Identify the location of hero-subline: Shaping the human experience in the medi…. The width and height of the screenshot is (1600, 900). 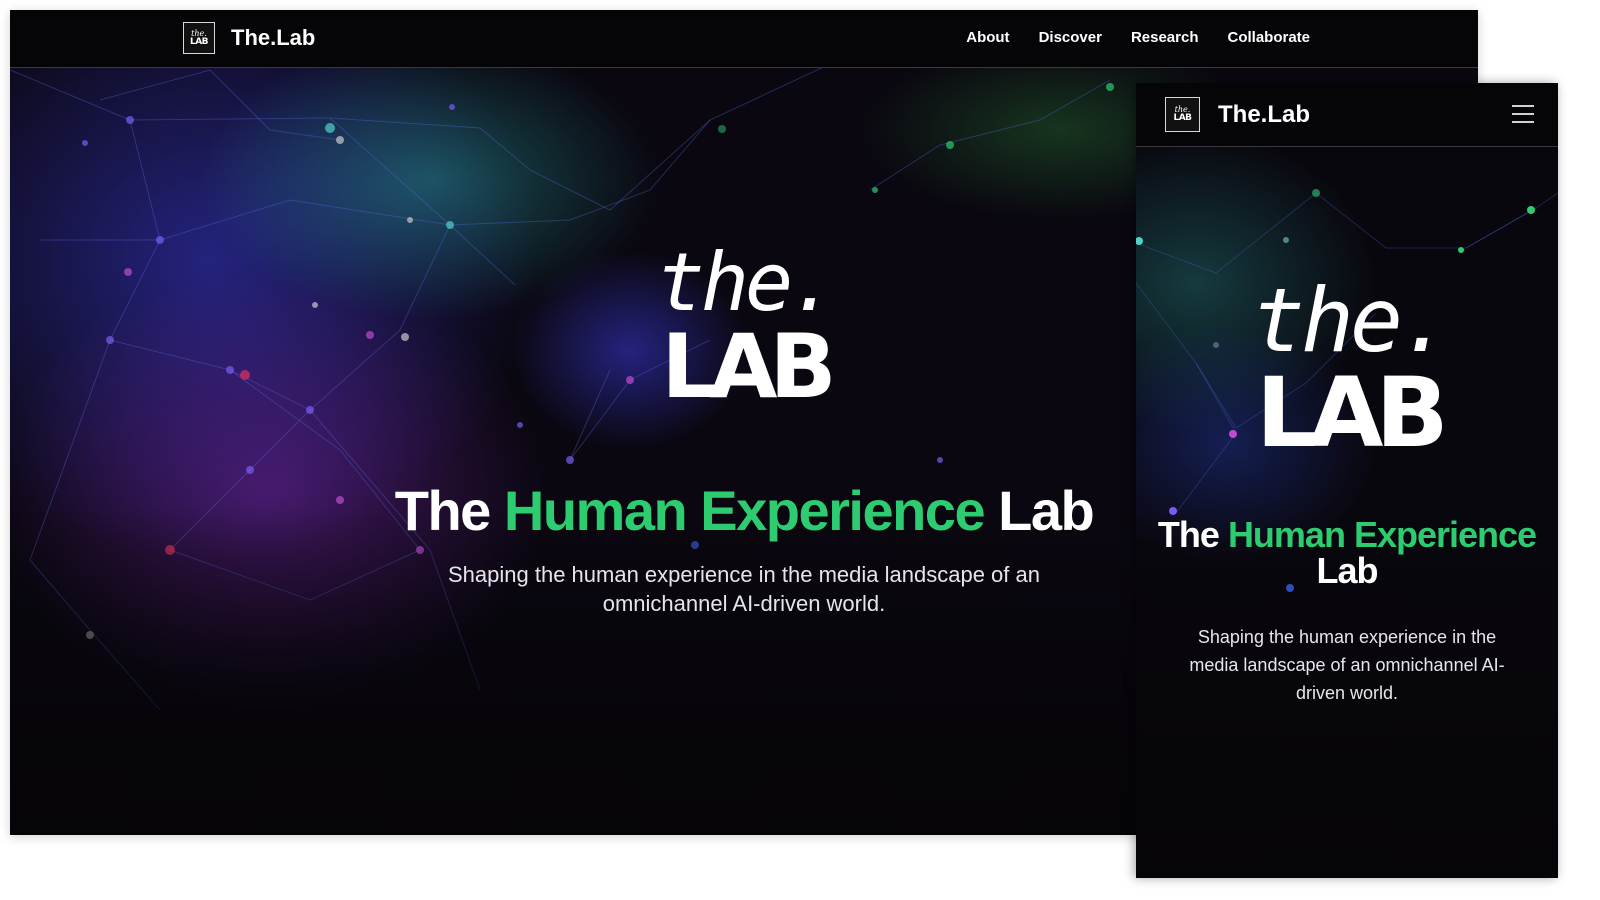
(744, 589).